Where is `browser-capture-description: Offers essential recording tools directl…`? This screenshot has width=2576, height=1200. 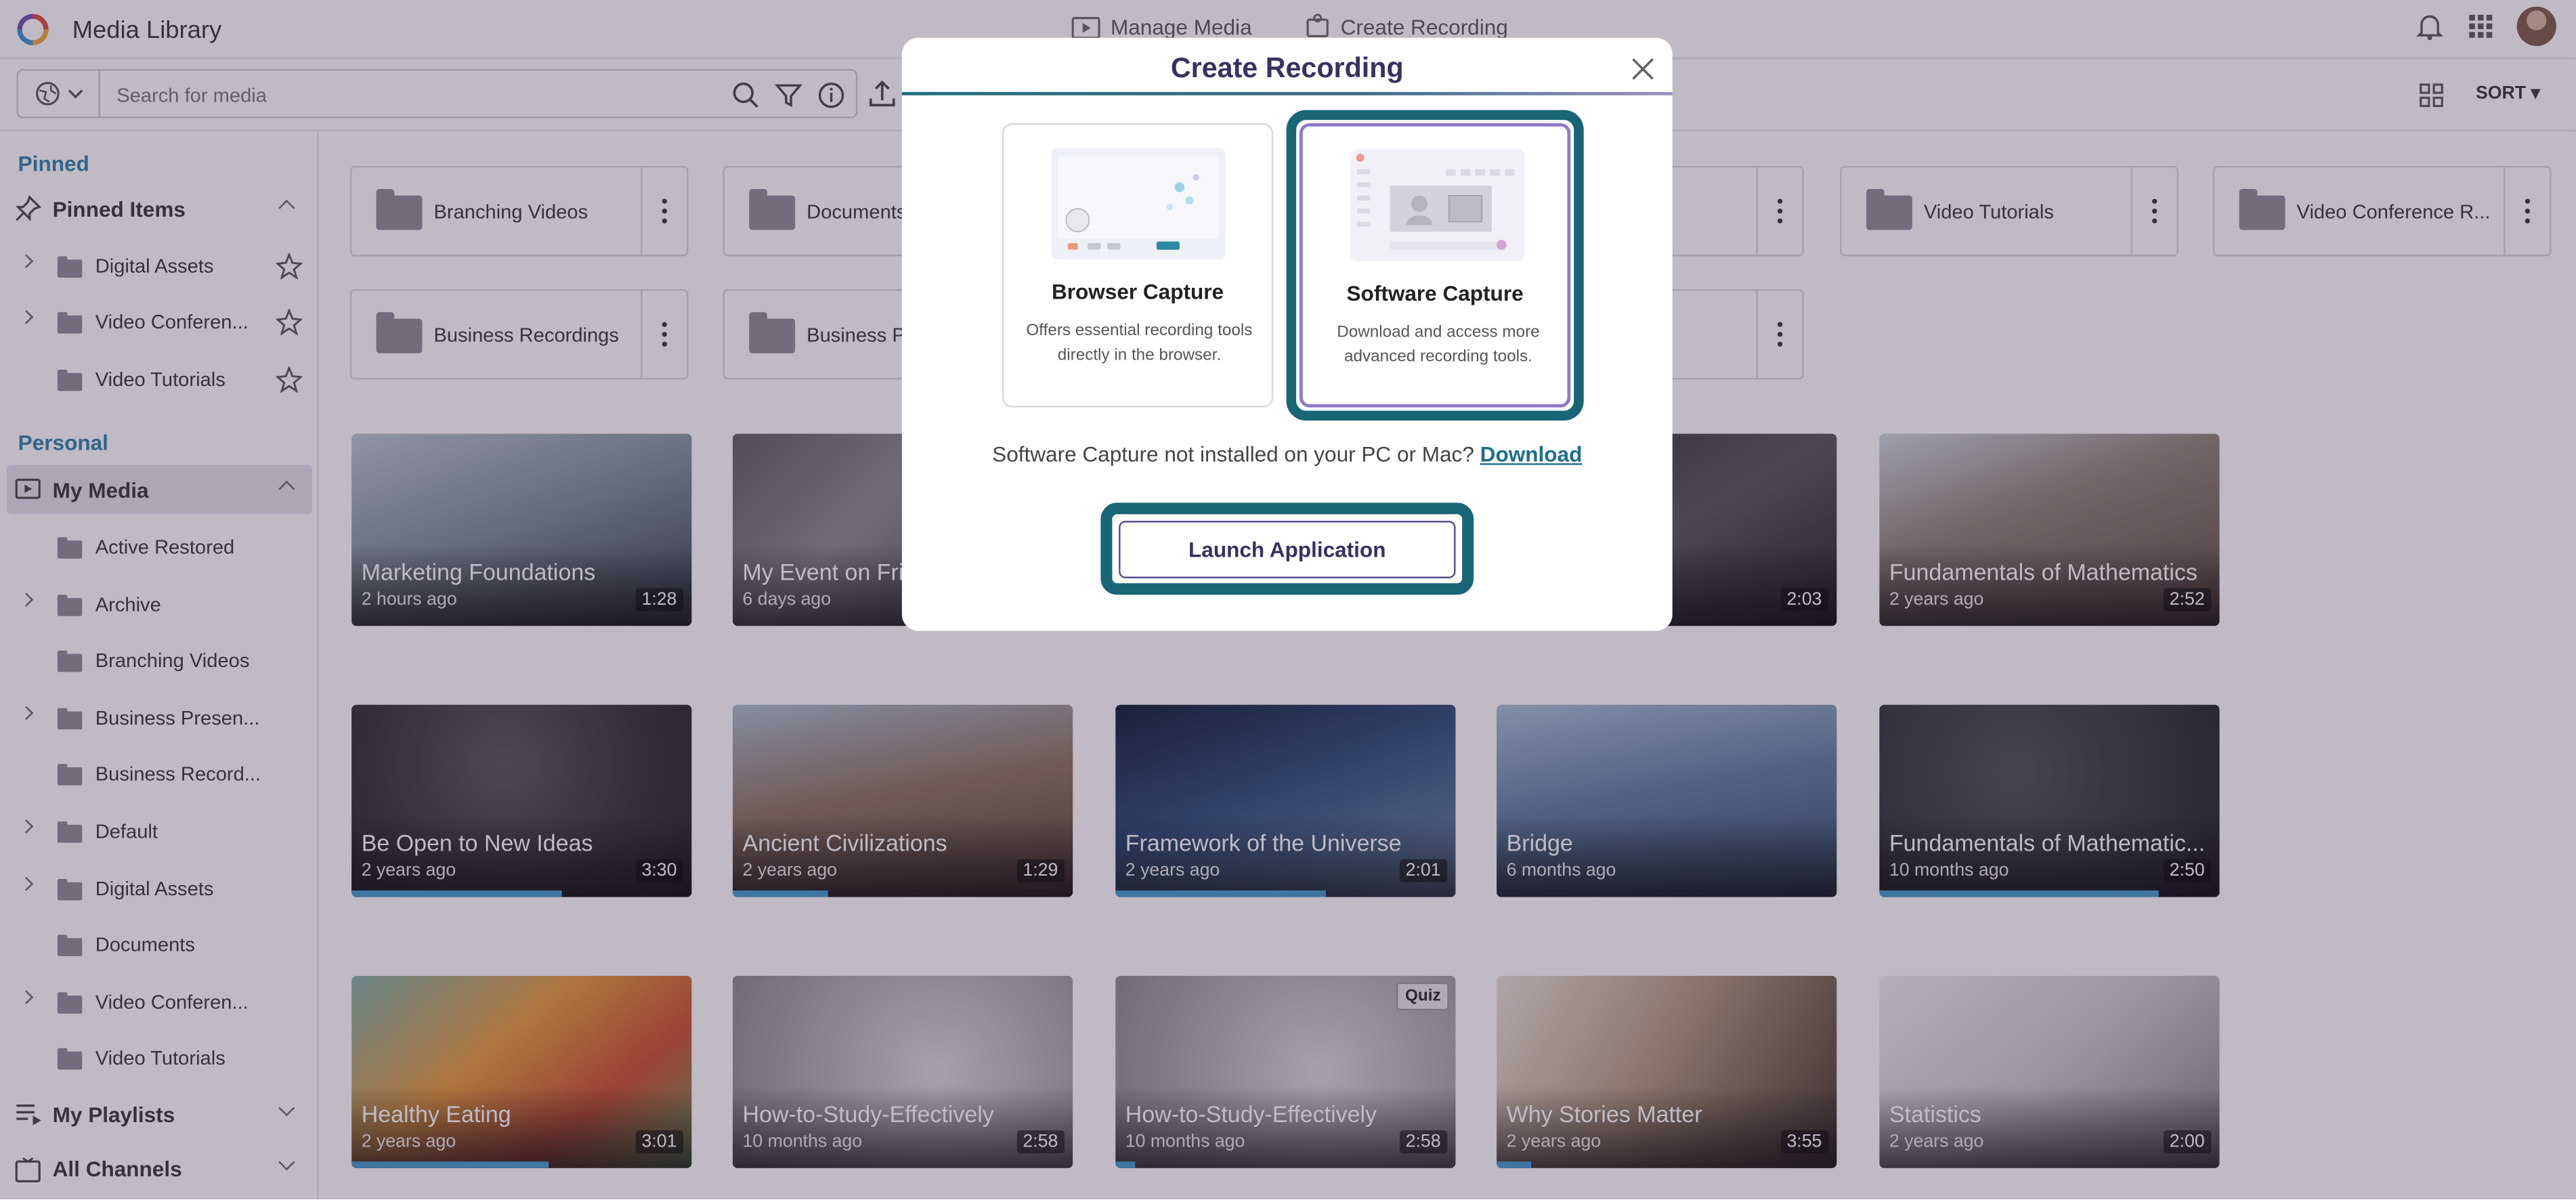
browser-capture-description: Offers essential recording tools directl… is located at coordinates (1139, 343).